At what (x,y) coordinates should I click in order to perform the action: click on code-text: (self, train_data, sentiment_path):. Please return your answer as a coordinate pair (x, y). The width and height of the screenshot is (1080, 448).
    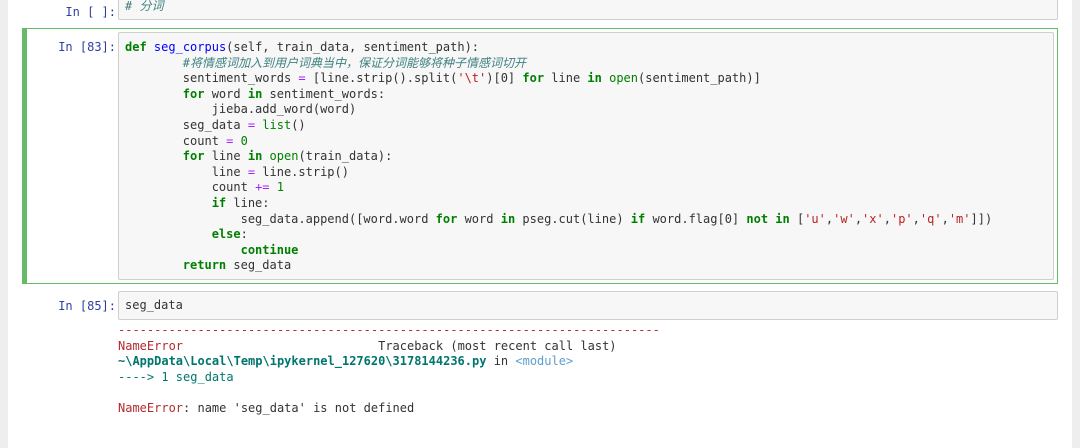
    Looking at the image, I should click on (353, 47).